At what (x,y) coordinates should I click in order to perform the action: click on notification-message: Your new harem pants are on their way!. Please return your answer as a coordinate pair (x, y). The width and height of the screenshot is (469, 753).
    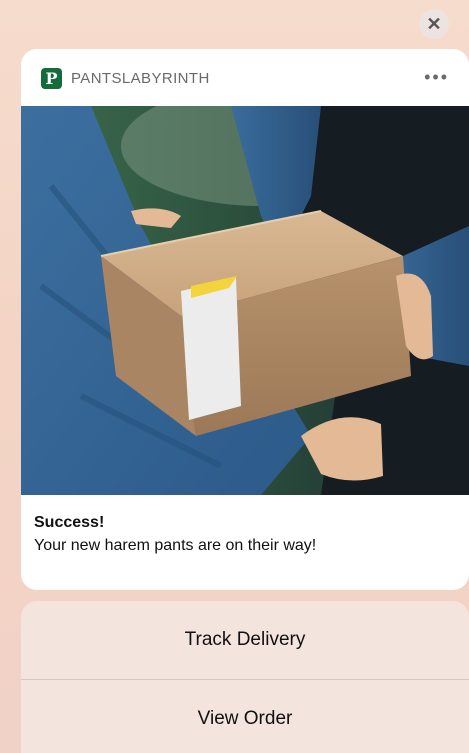
    Looking at the image, I should click on (175, 545).